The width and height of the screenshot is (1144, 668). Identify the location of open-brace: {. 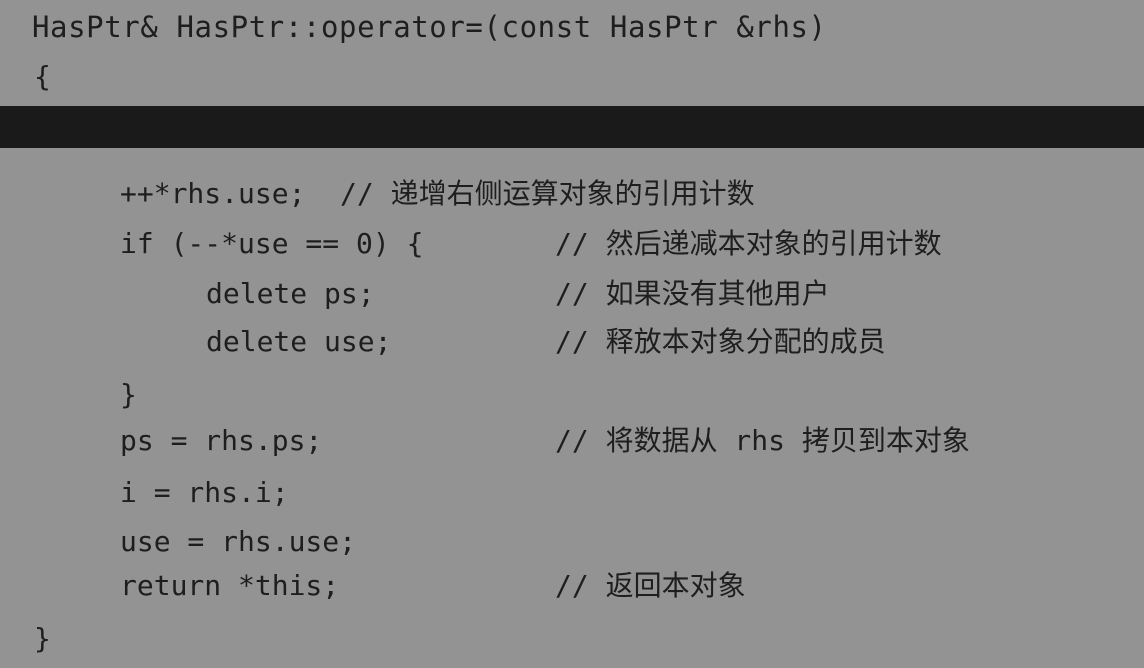
(42, 76).